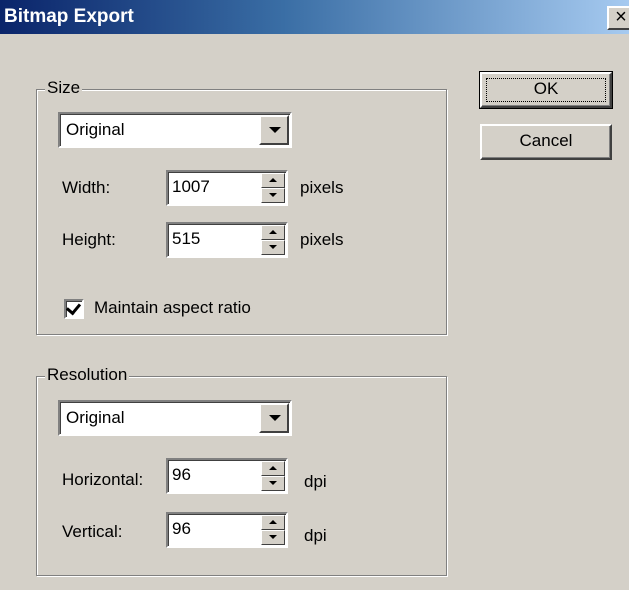 This screenshot has width=629, height=590. What do you see at coordinates (621, 17) in the screenshot?
I see `close-icon: ×` at bounding box center [621, 17].